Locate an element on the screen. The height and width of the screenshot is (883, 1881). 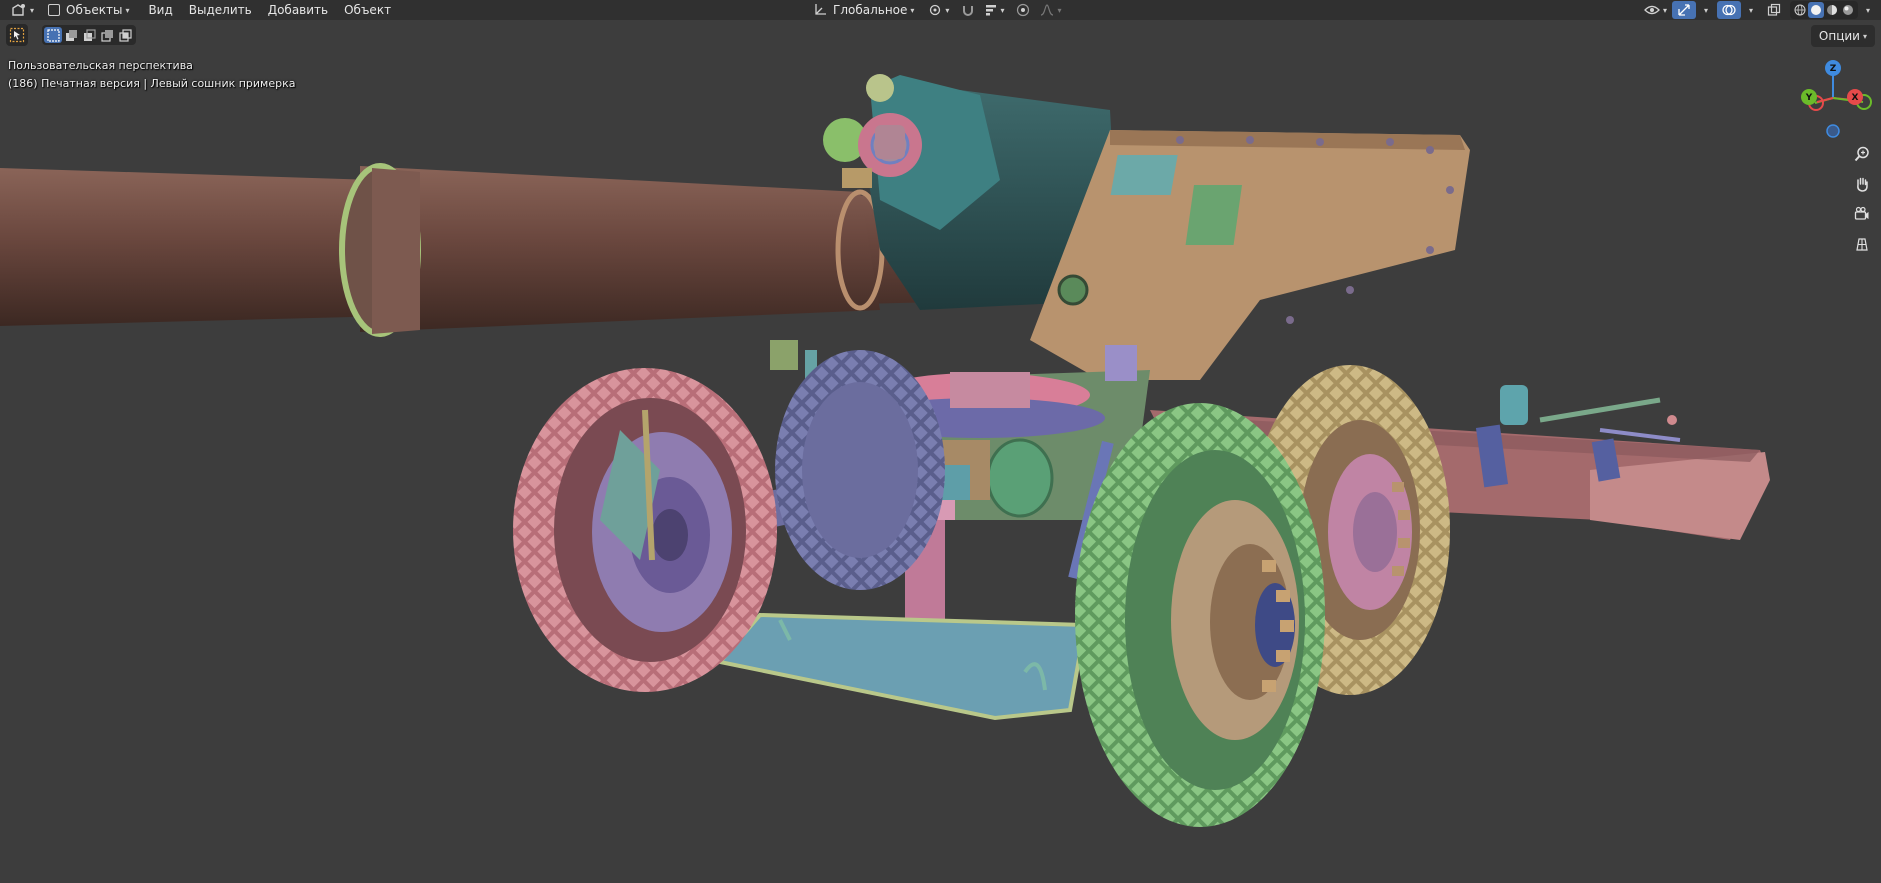
header-center-tools: Глобальное ▾ ▾ ▾ ▾ is located at coordinates (937, 10).